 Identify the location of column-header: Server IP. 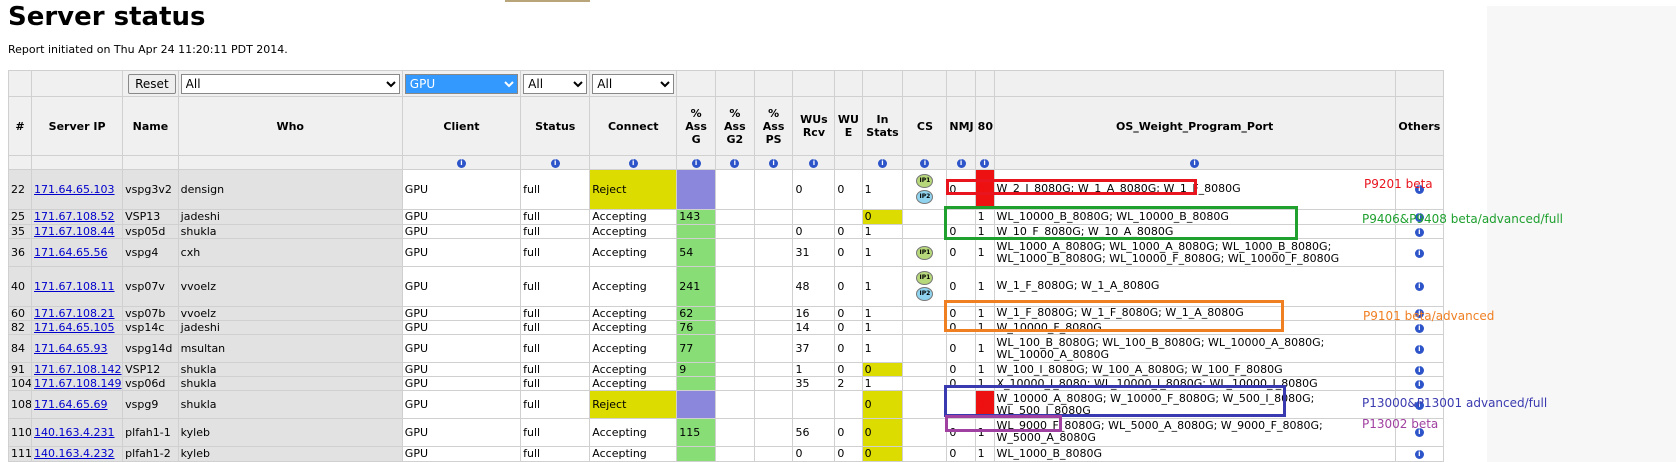
(77, 126).